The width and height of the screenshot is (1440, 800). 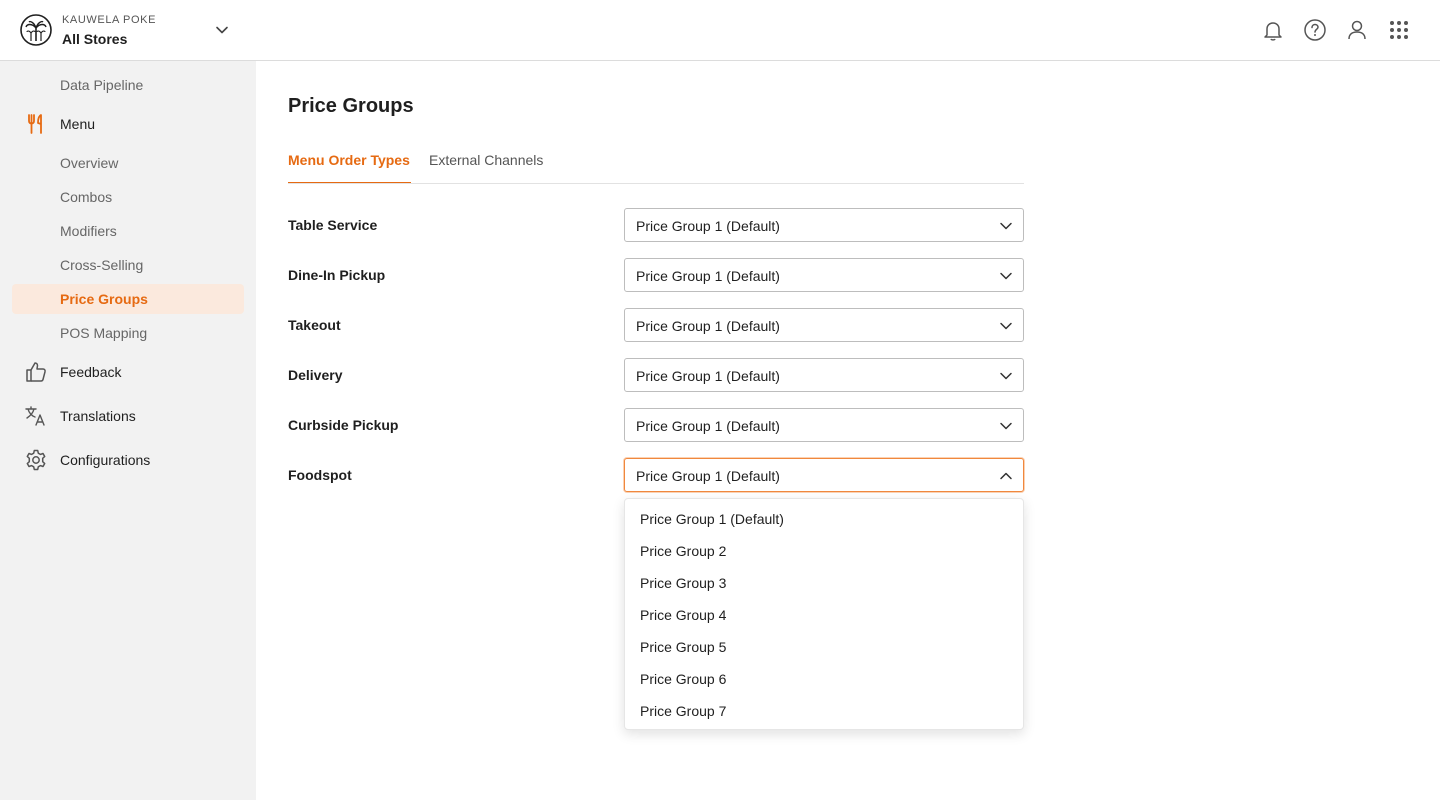 I want to click on sidebar-item-data-pipeline: Data Pipeline, so click(x=101, y=85).